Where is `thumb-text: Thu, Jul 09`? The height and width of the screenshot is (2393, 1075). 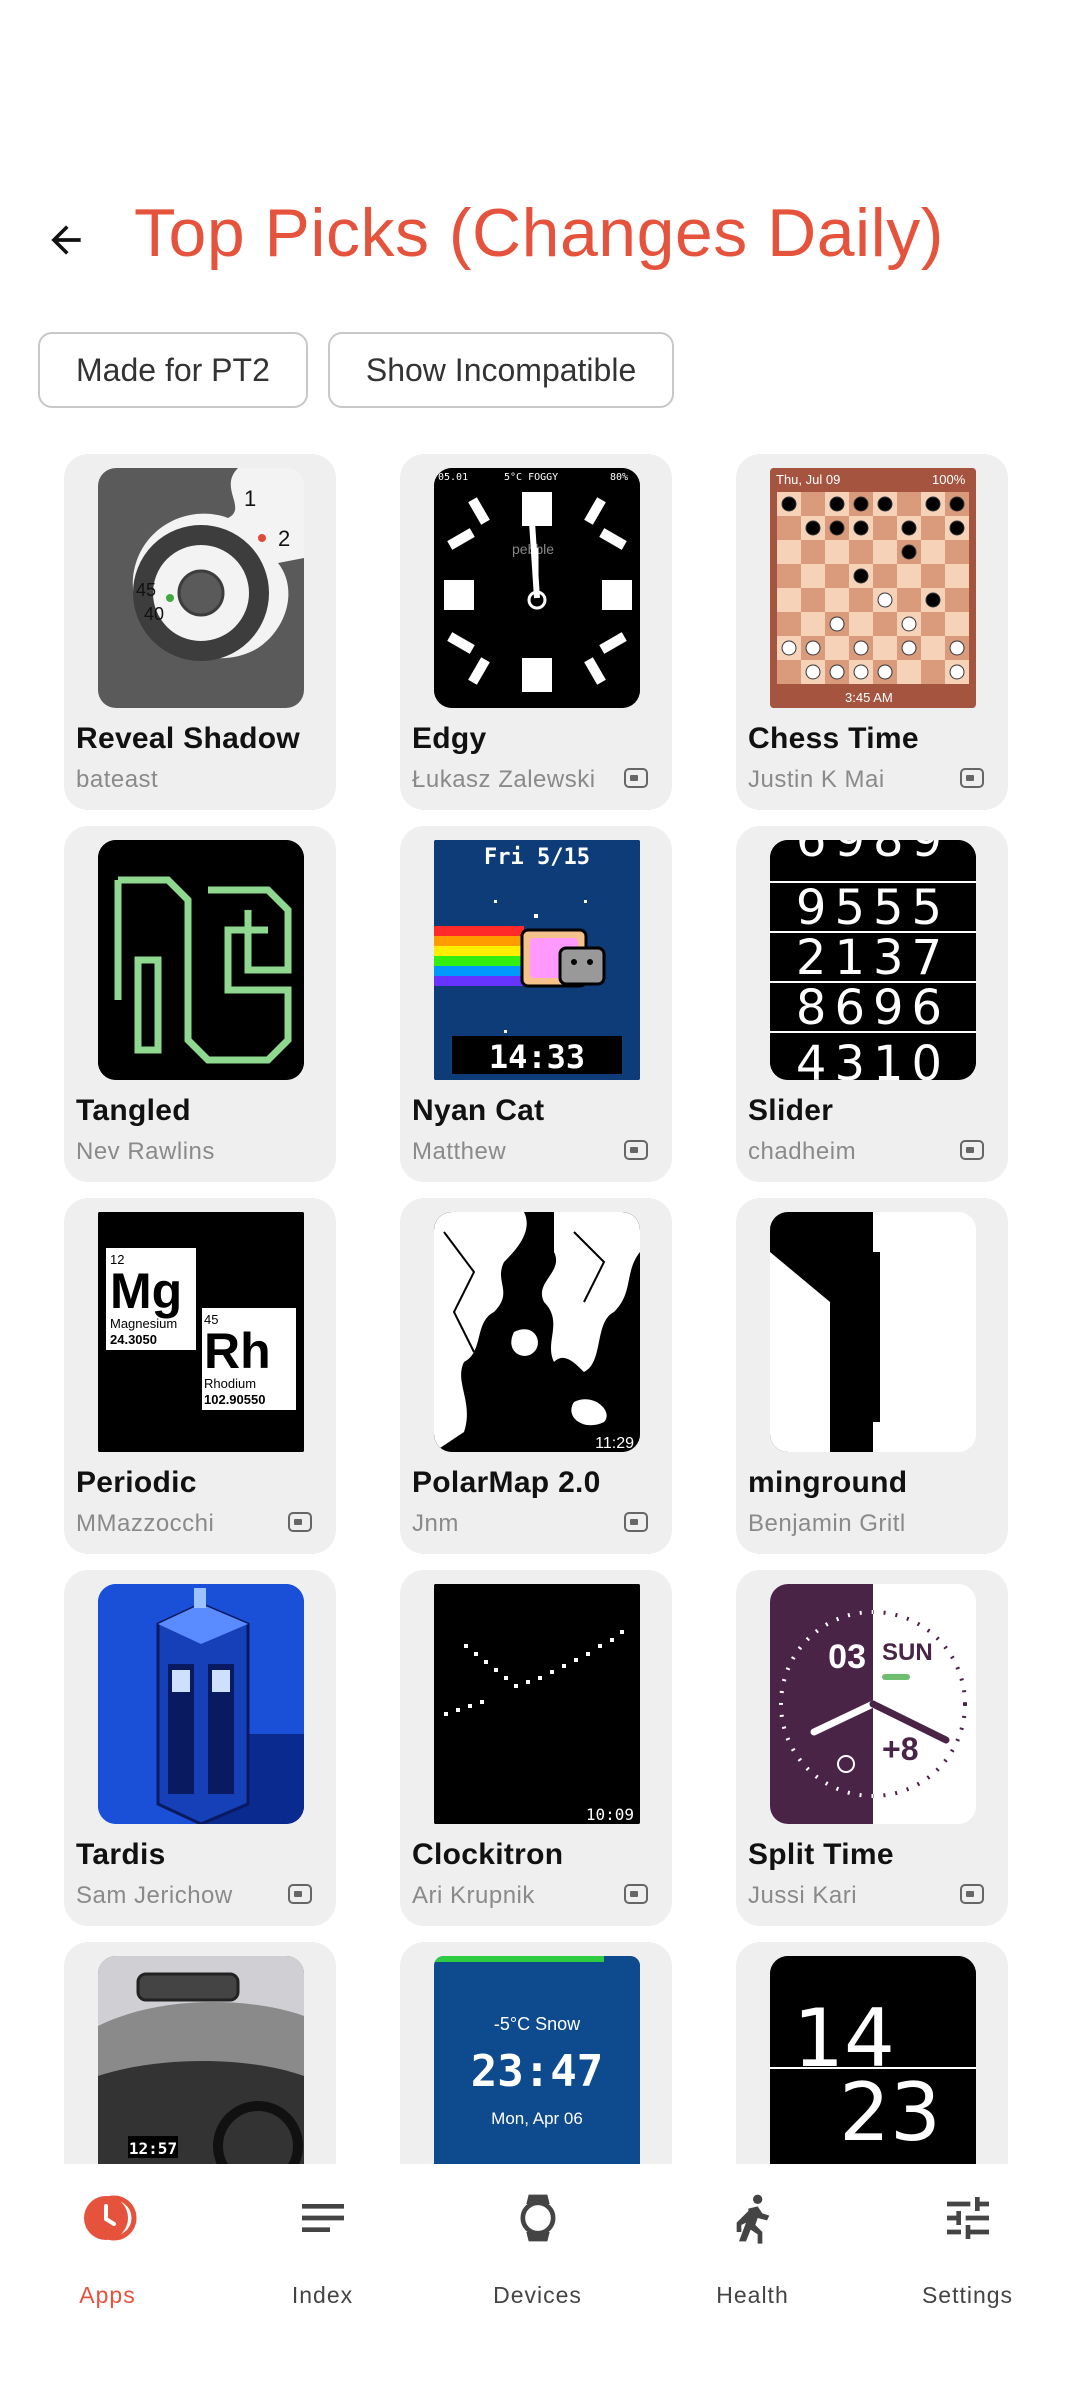
thumb-text: Thu, Jul 09 is located at coordinates (808, 479).